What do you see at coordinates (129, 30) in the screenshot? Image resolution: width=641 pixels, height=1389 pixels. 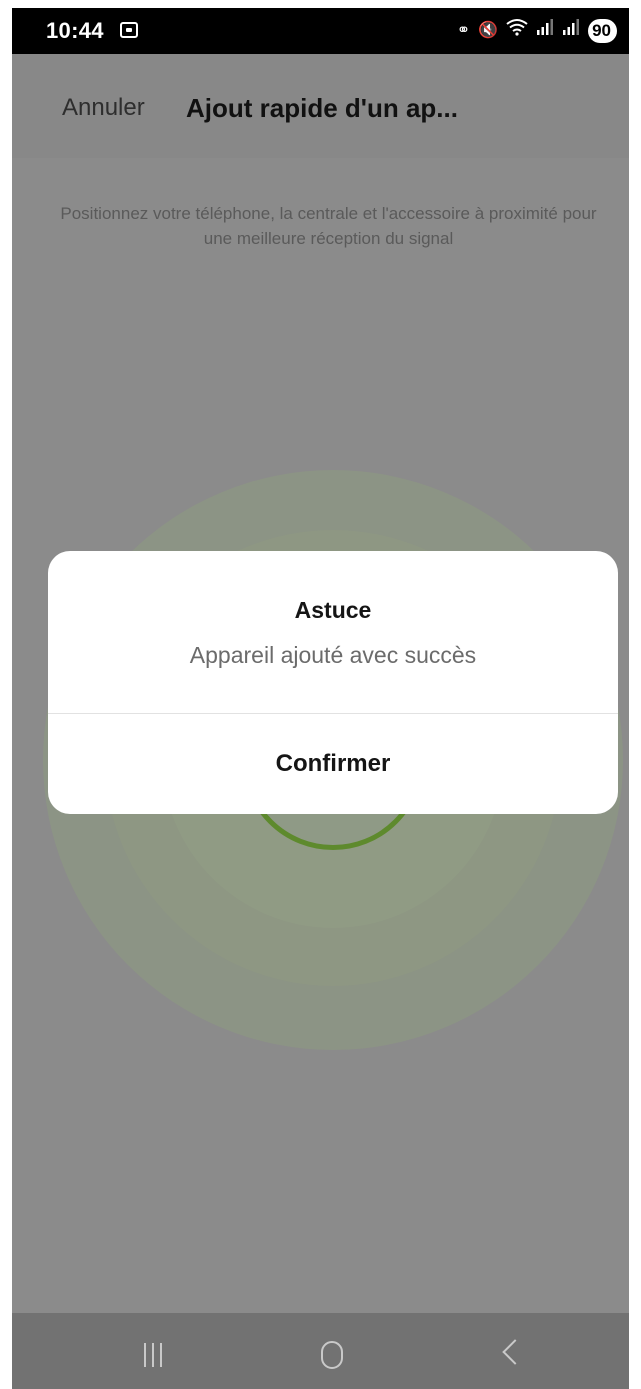 I see `screenshot-icon` at bounding box center [129, 30].